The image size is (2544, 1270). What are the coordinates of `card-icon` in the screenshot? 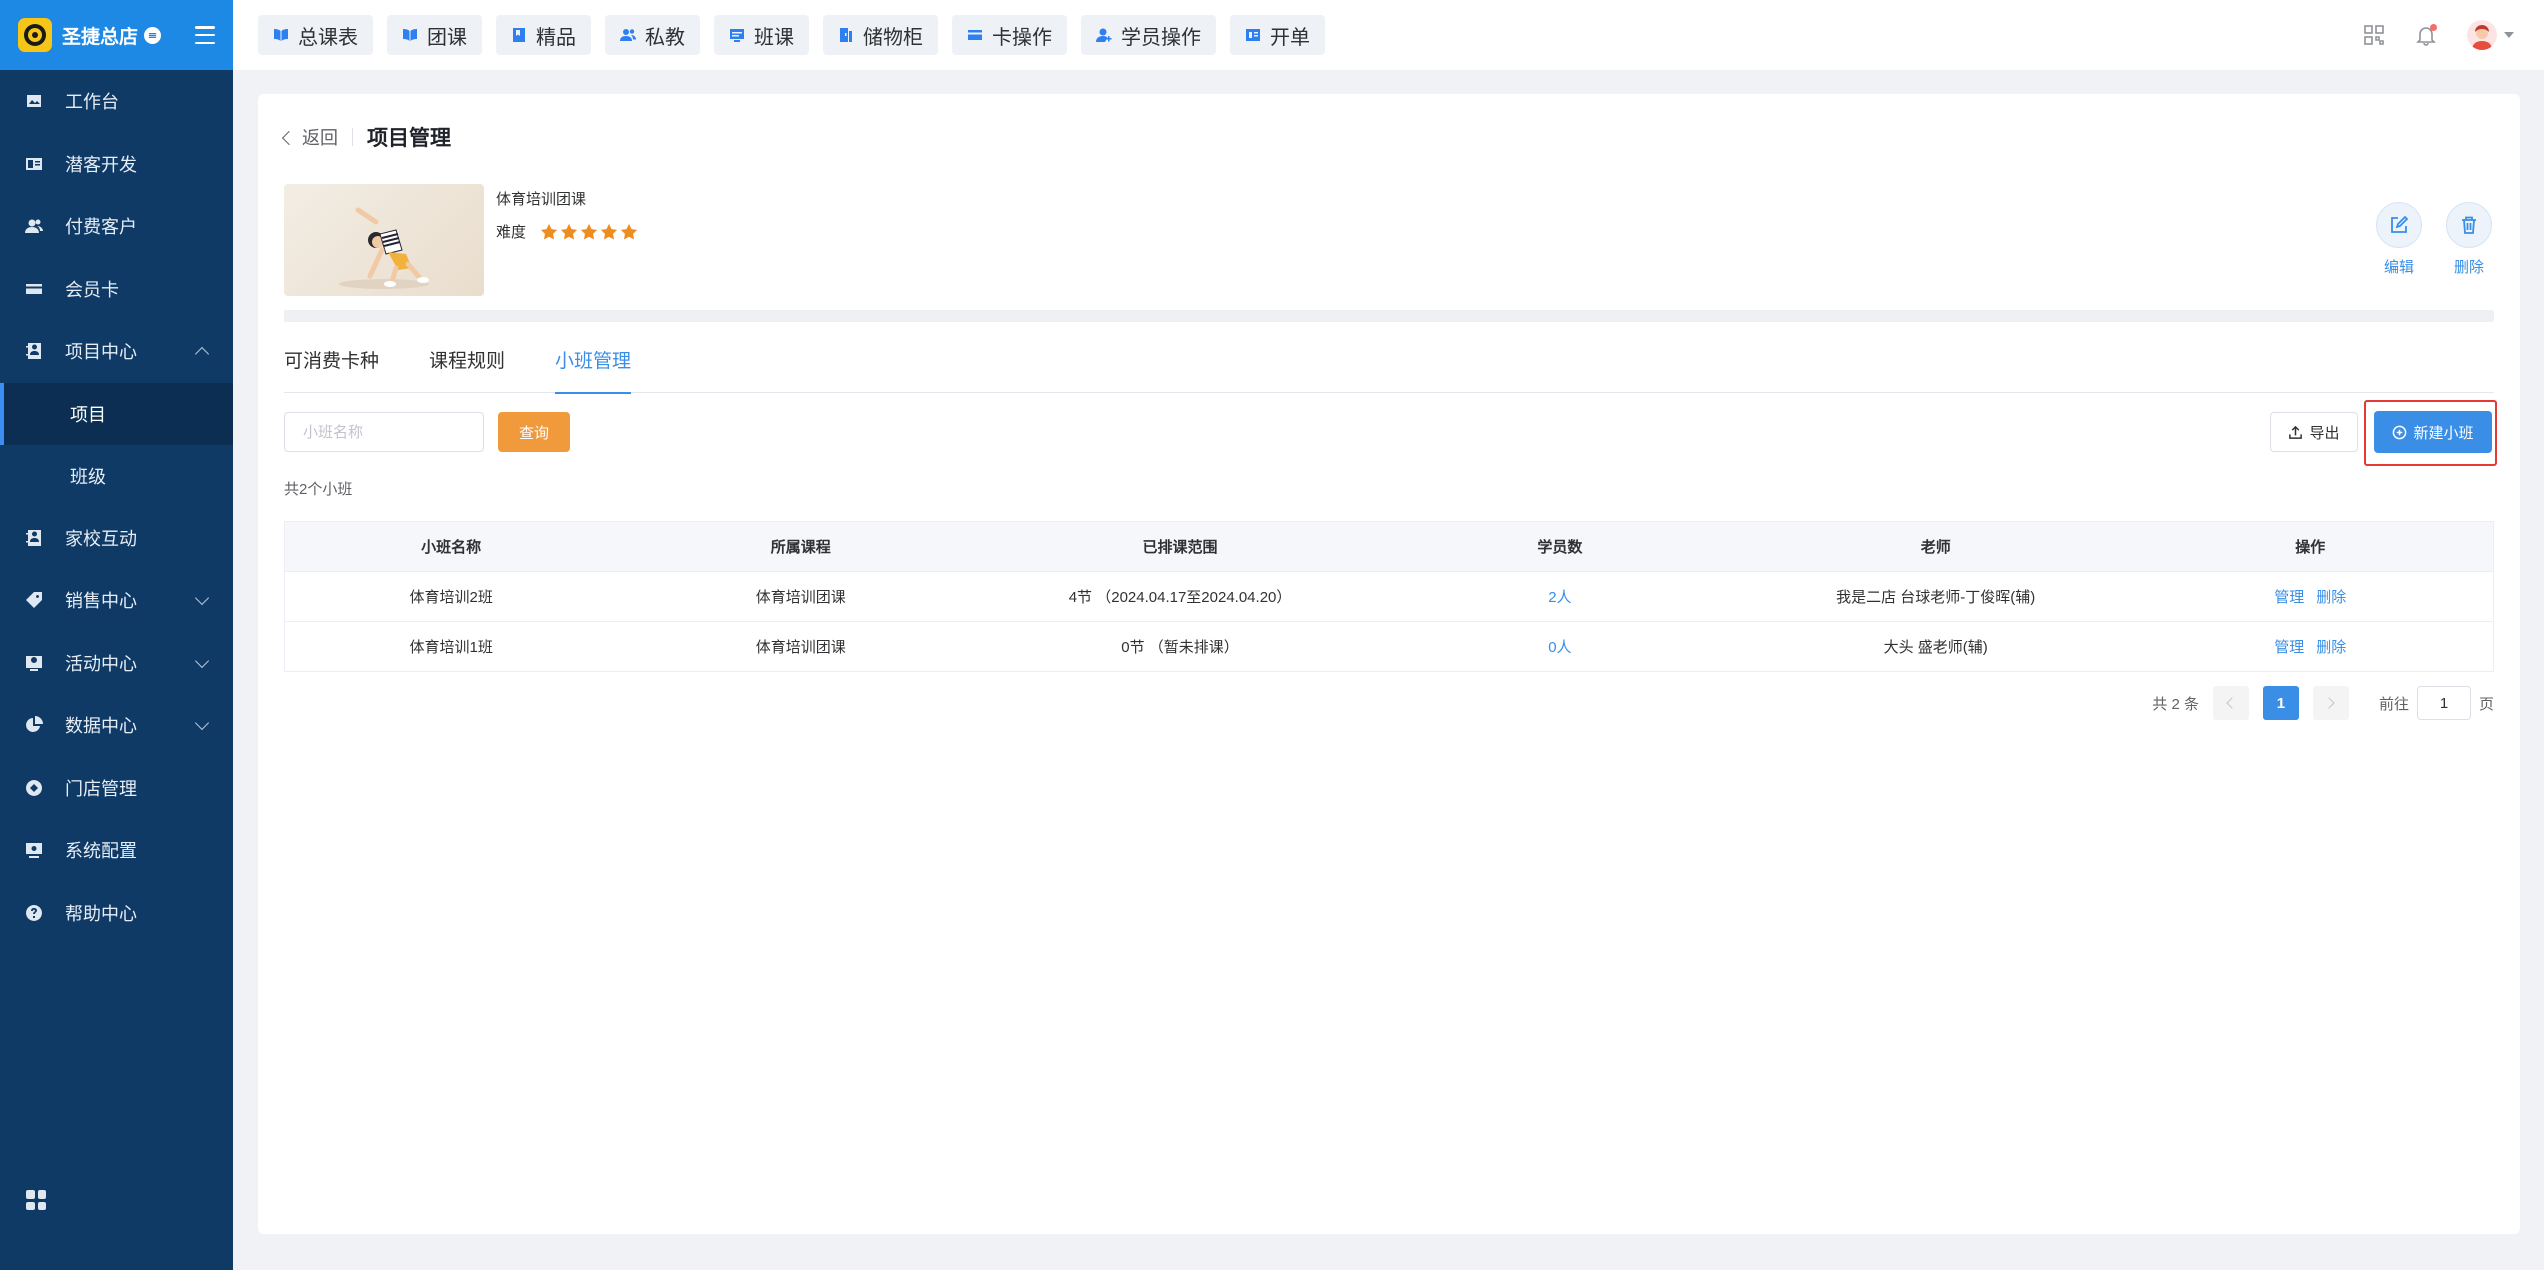 It's located at (34, 289).